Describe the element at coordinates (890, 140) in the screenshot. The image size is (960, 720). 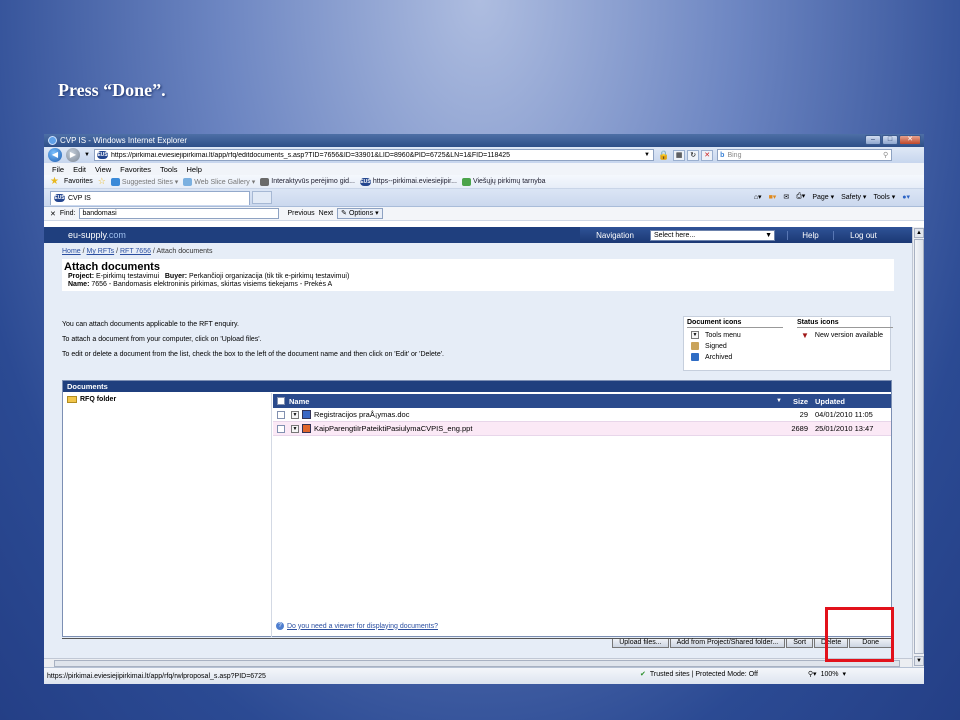
I see `maximize-button: □` at that location.